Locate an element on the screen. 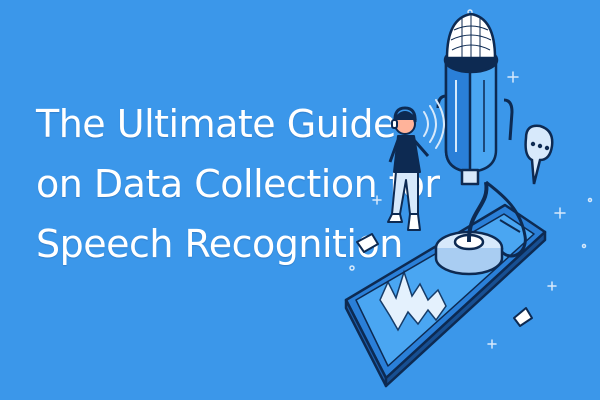 This screenshot has width=600, height=400. microphone-icon is located at coordinates (475, 99).